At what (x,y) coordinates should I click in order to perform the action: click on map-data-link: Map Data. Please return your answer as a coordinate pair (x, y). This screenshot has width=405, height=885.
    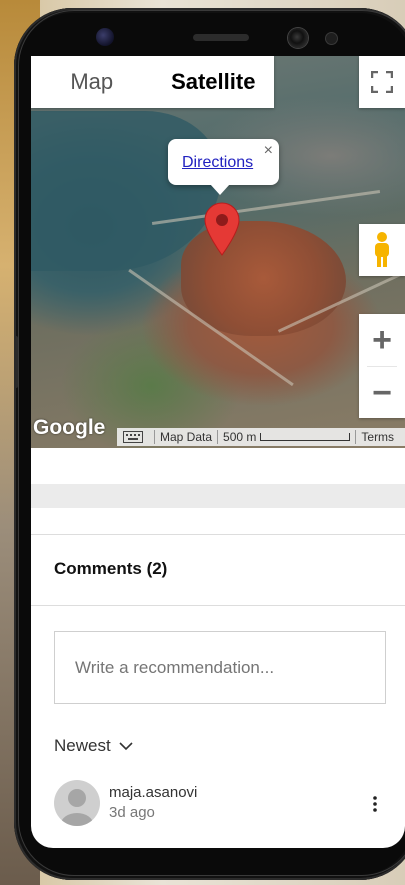
    Looking at the image, I should click on (186, 437).